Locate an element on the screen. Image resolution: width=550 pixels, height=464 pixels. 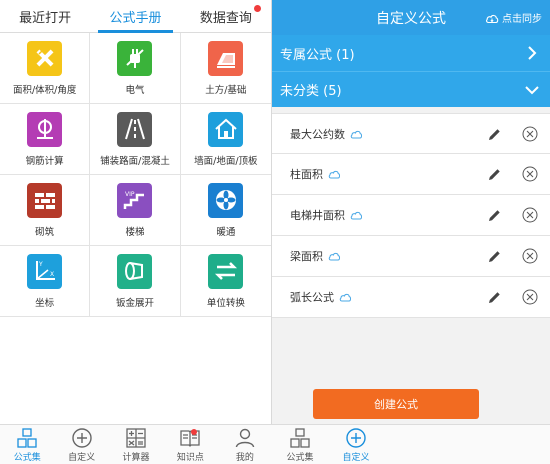
formula-name: 最大公约数 is located at coordinates (317, 134).